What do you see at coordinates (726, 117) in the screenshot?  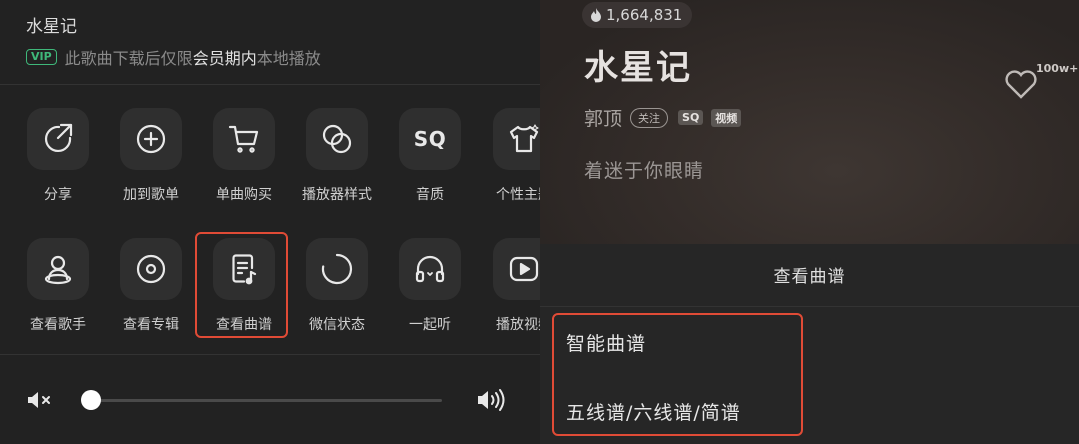 I see `video-tag: 视频` at bounding box center [726, 117].